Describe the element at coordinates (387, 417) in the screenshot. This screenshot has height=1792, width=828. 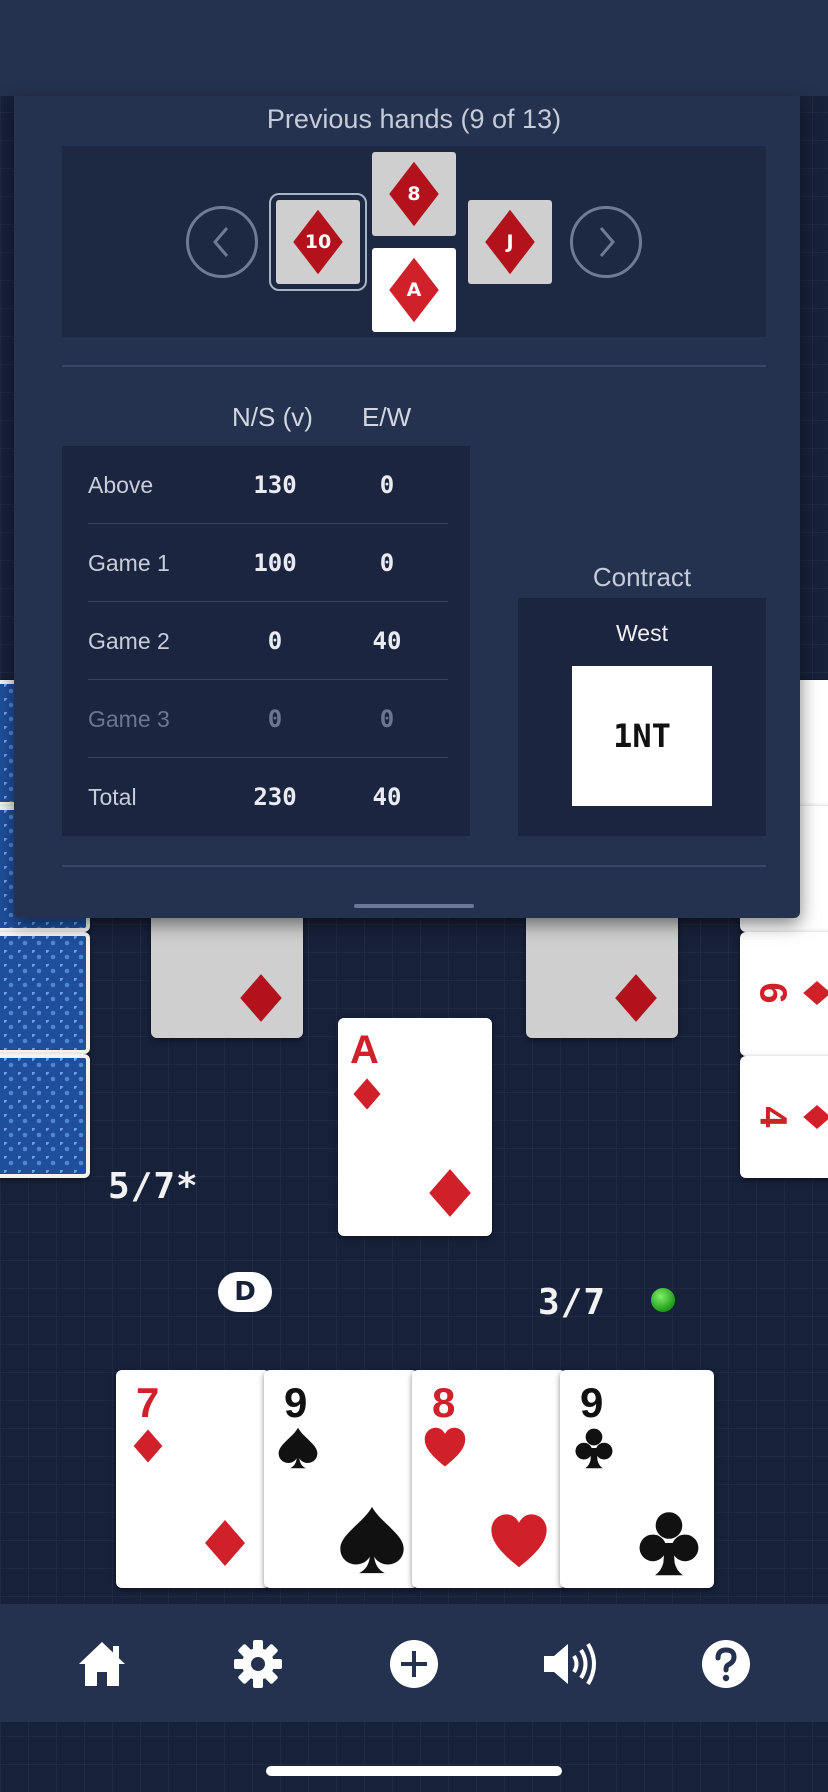
I see `ew-column-header: E/W` at that location.